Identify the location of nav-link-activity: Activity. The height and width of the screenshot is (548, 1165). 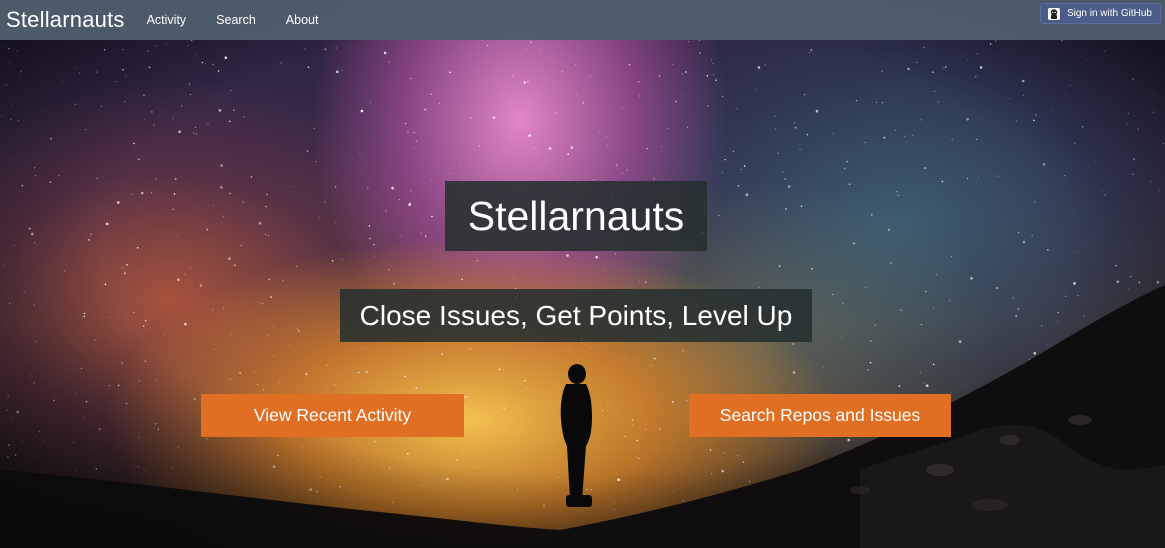
(167, 20).